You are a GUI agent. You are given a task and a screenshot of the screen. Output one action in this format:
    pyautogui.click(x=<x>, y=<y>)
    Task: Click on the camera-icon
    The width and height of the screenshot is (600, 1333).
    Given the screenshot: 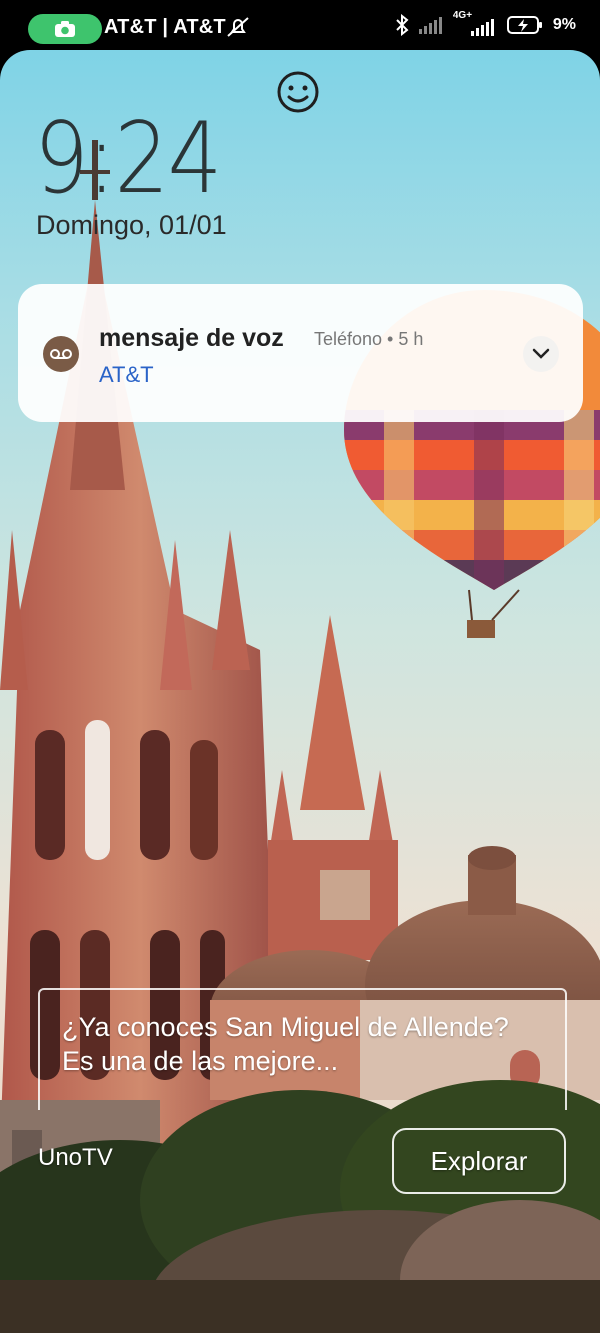 What is the action you would take?
    pyautogui.click(x=65, y=29)
    